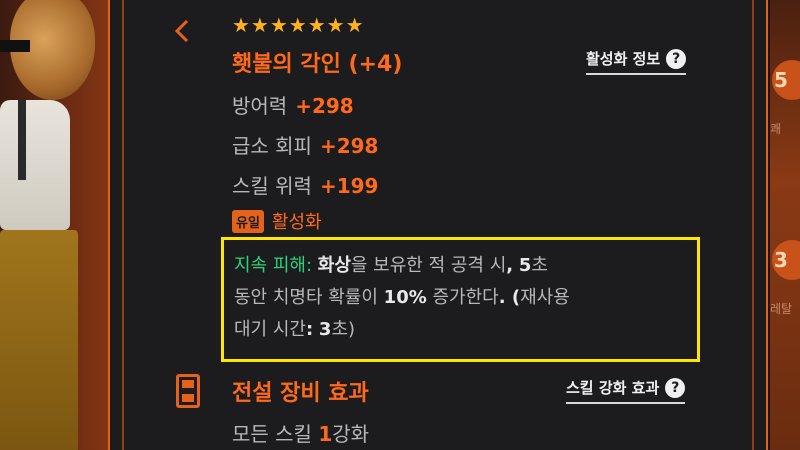  What do you see at coordinates (786, 80) in the screenshot?
I see `side-badge-top: 5` at bounding box center [786, 80].